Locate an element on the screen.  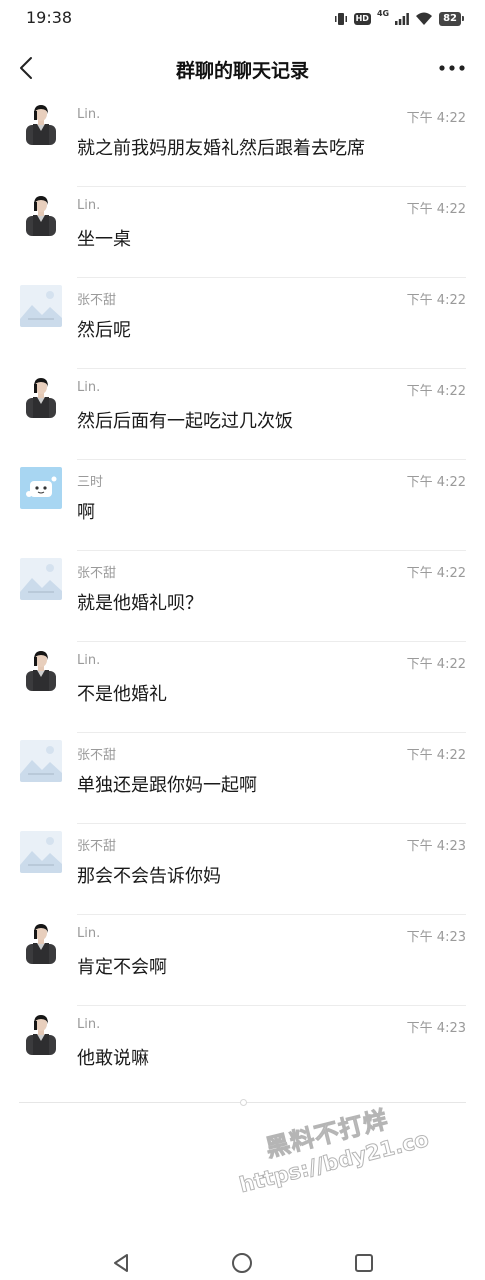
message-row: 张不甜 下午 4:23 那会不会告诉你妈 is located at coordinates (242, 869).